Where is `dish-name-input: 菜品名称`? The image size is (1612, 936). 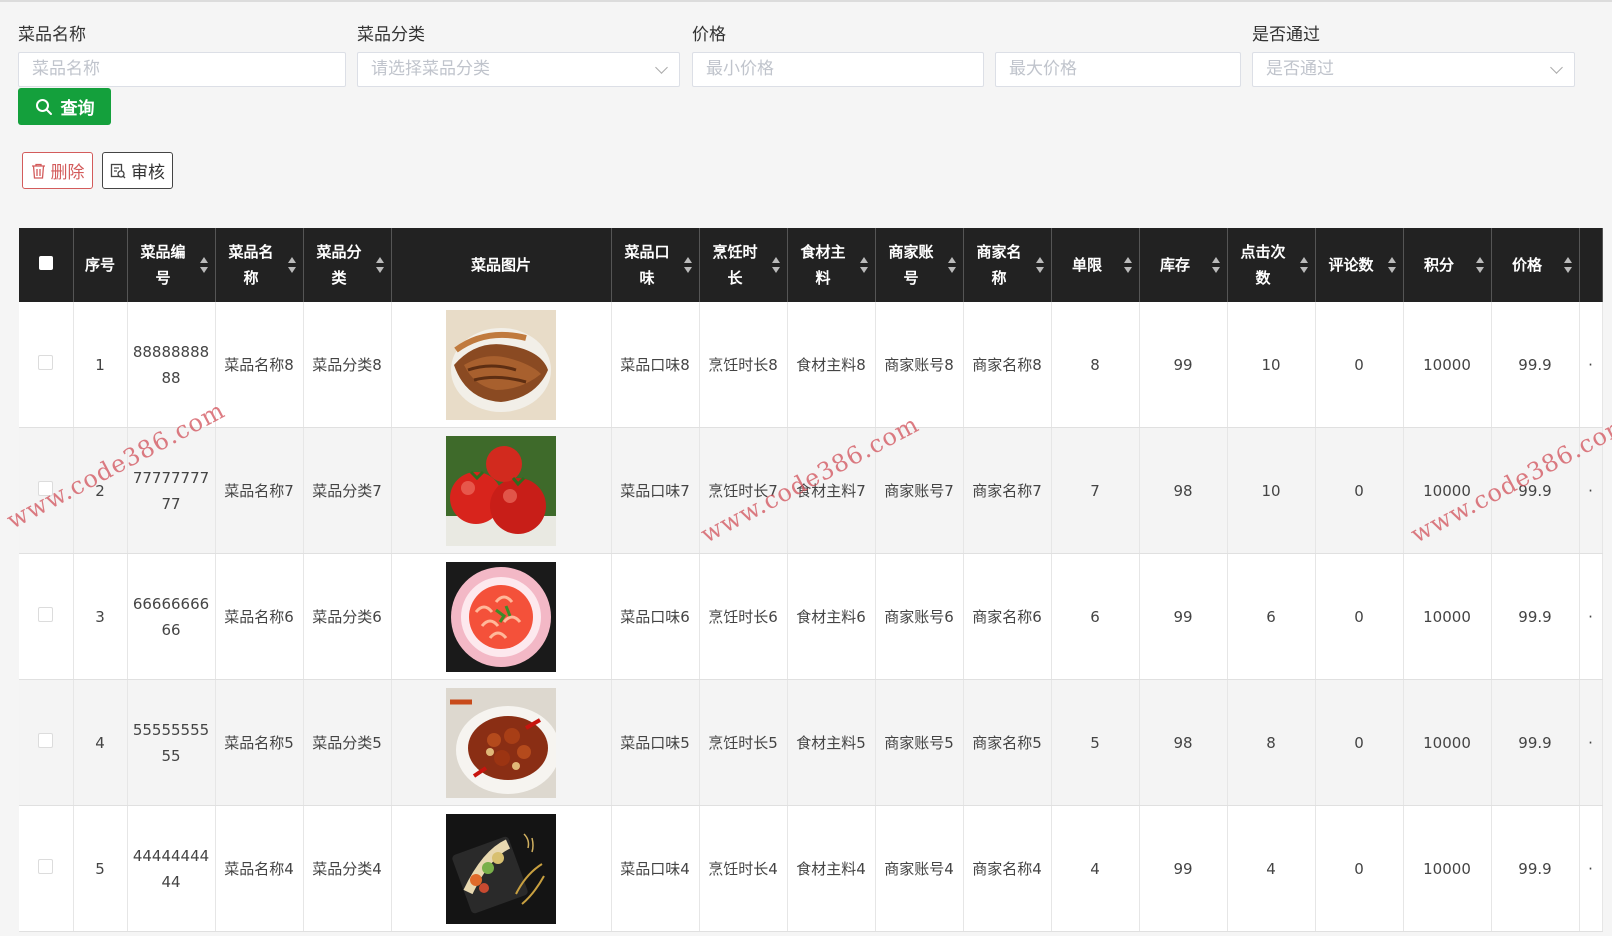 dish-name-input: 菜品名称 is located at coordinates (182, 69).